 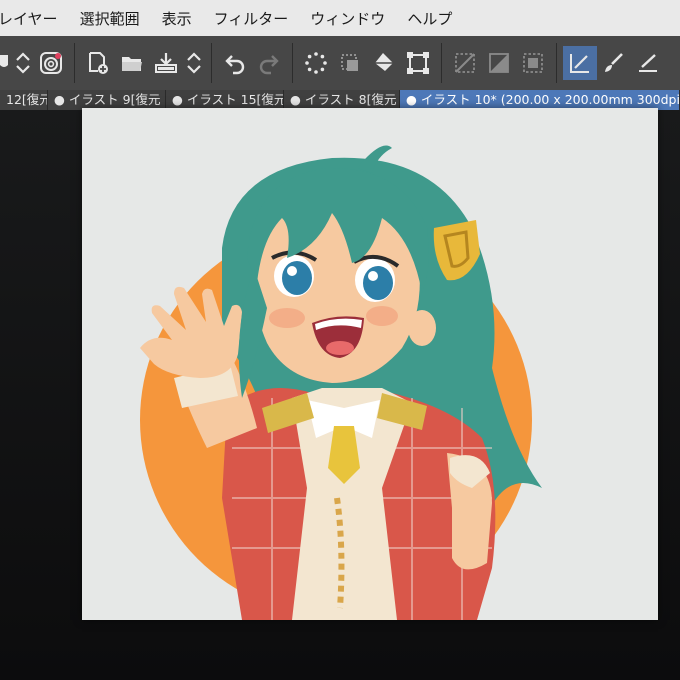 What do you see at coordinates (6, 63) in the screenshot?
I see `brush-icon` at bounding box center [6, 63].